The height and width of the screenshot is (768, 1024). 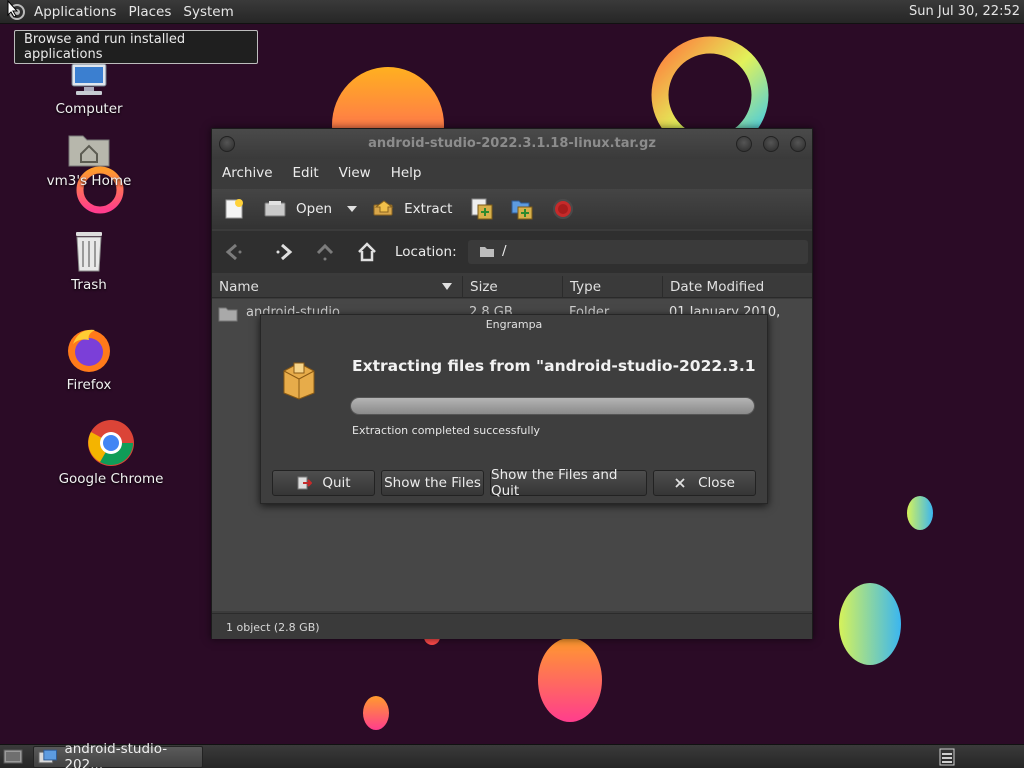 I want to click on trash-icon, so click(x=89, y=252).